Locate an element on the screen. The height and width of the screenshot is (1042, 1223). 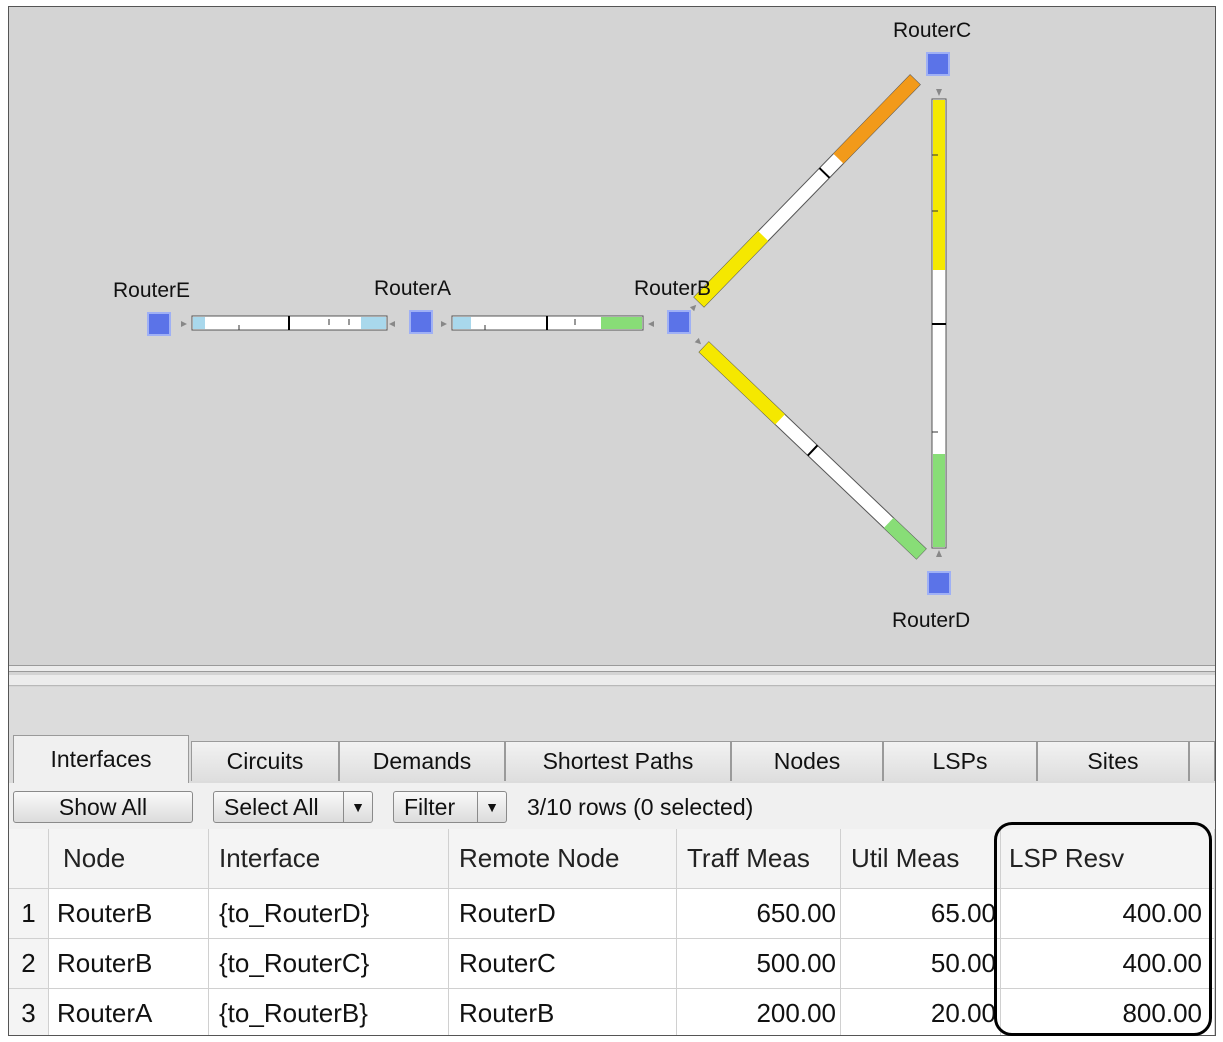
table-cell-traff-meas: 200.00 is located at coordinates (759, 1012).